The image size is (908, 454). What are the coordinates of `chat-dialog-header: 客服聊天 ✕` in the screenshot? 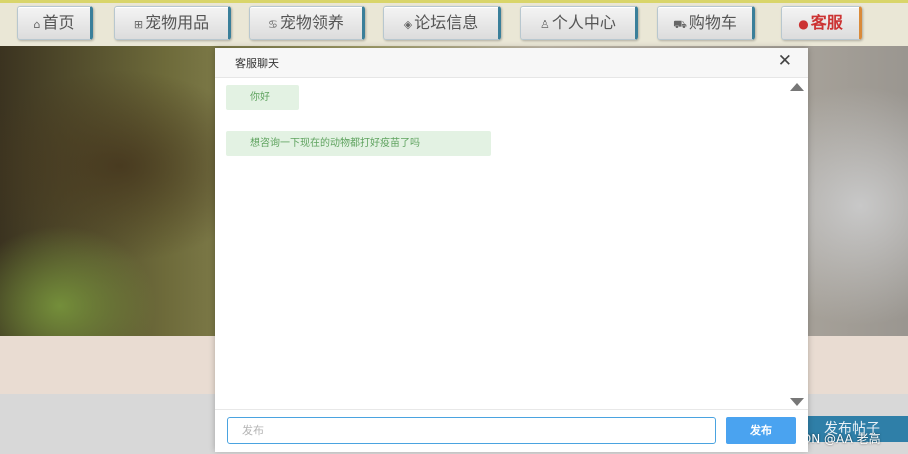 It's located at (511, 63).